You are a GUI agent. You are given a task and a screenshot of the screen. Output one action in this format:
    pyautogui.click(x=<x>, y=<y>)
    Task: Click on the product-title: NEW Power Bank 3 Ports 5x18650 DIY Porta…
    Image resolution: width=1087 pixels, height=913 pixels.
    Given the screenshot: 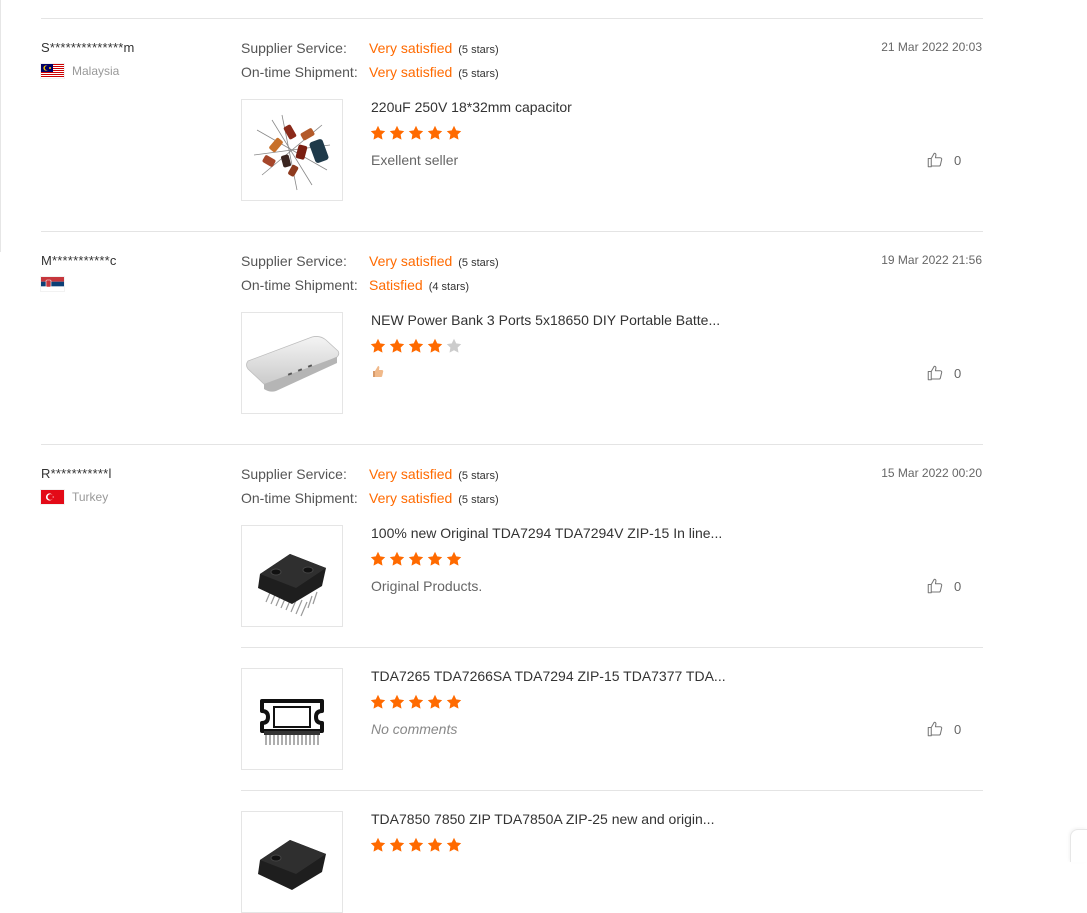 What is the action you would take?
    pyautogui.click(x=545, y=320)
    